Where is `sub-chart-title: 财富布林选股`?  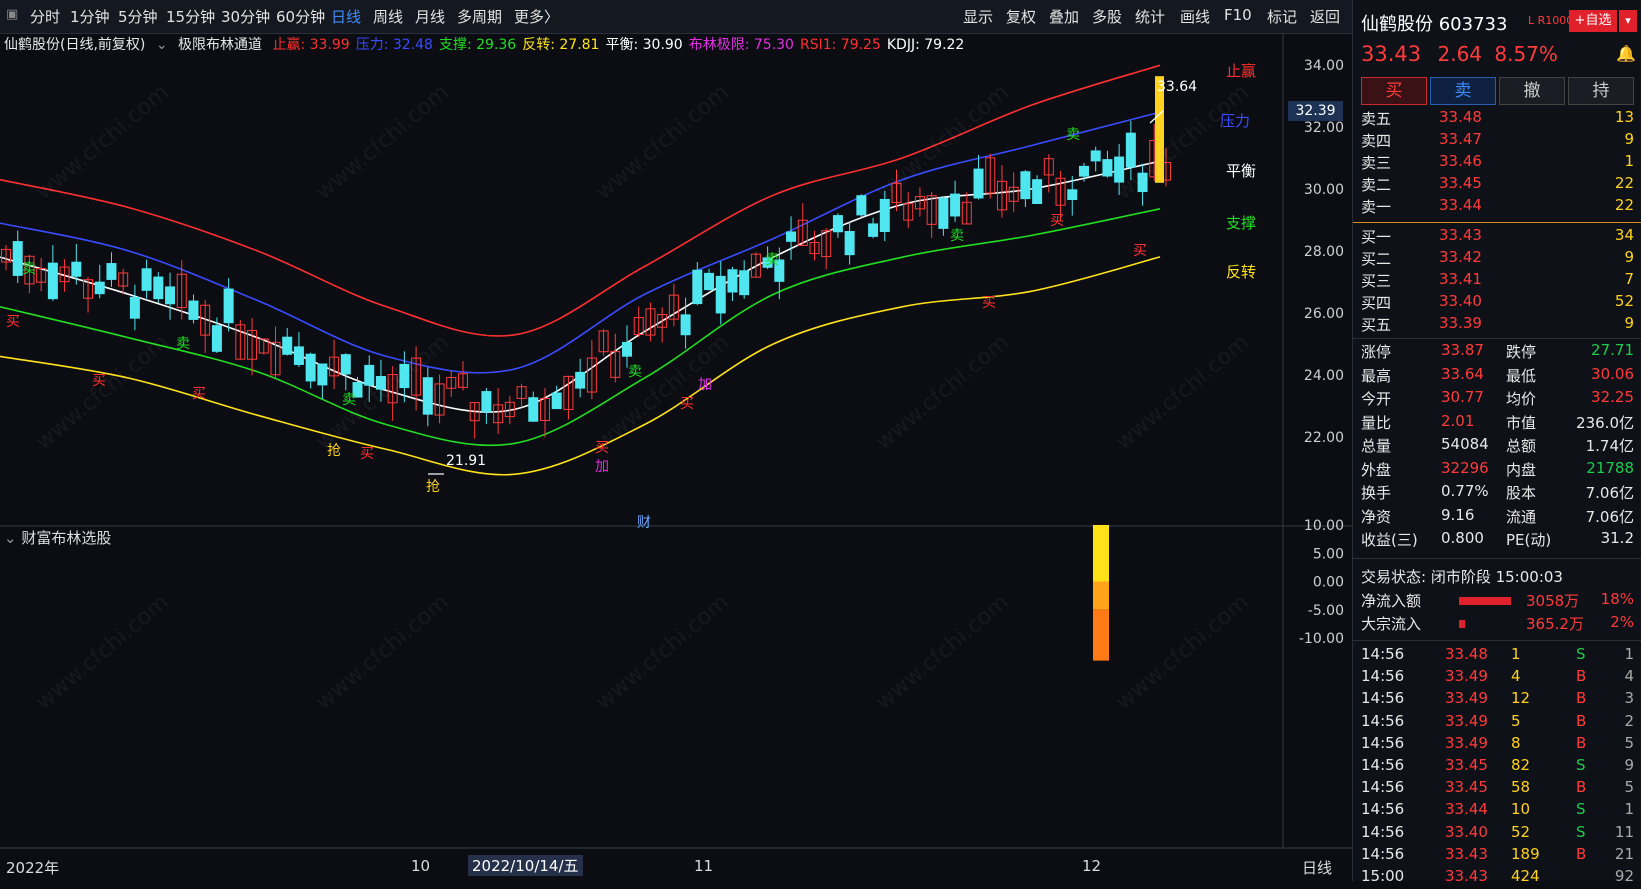 sub-chart-title: 财富布林选股 is located at coordinates (66, 538).